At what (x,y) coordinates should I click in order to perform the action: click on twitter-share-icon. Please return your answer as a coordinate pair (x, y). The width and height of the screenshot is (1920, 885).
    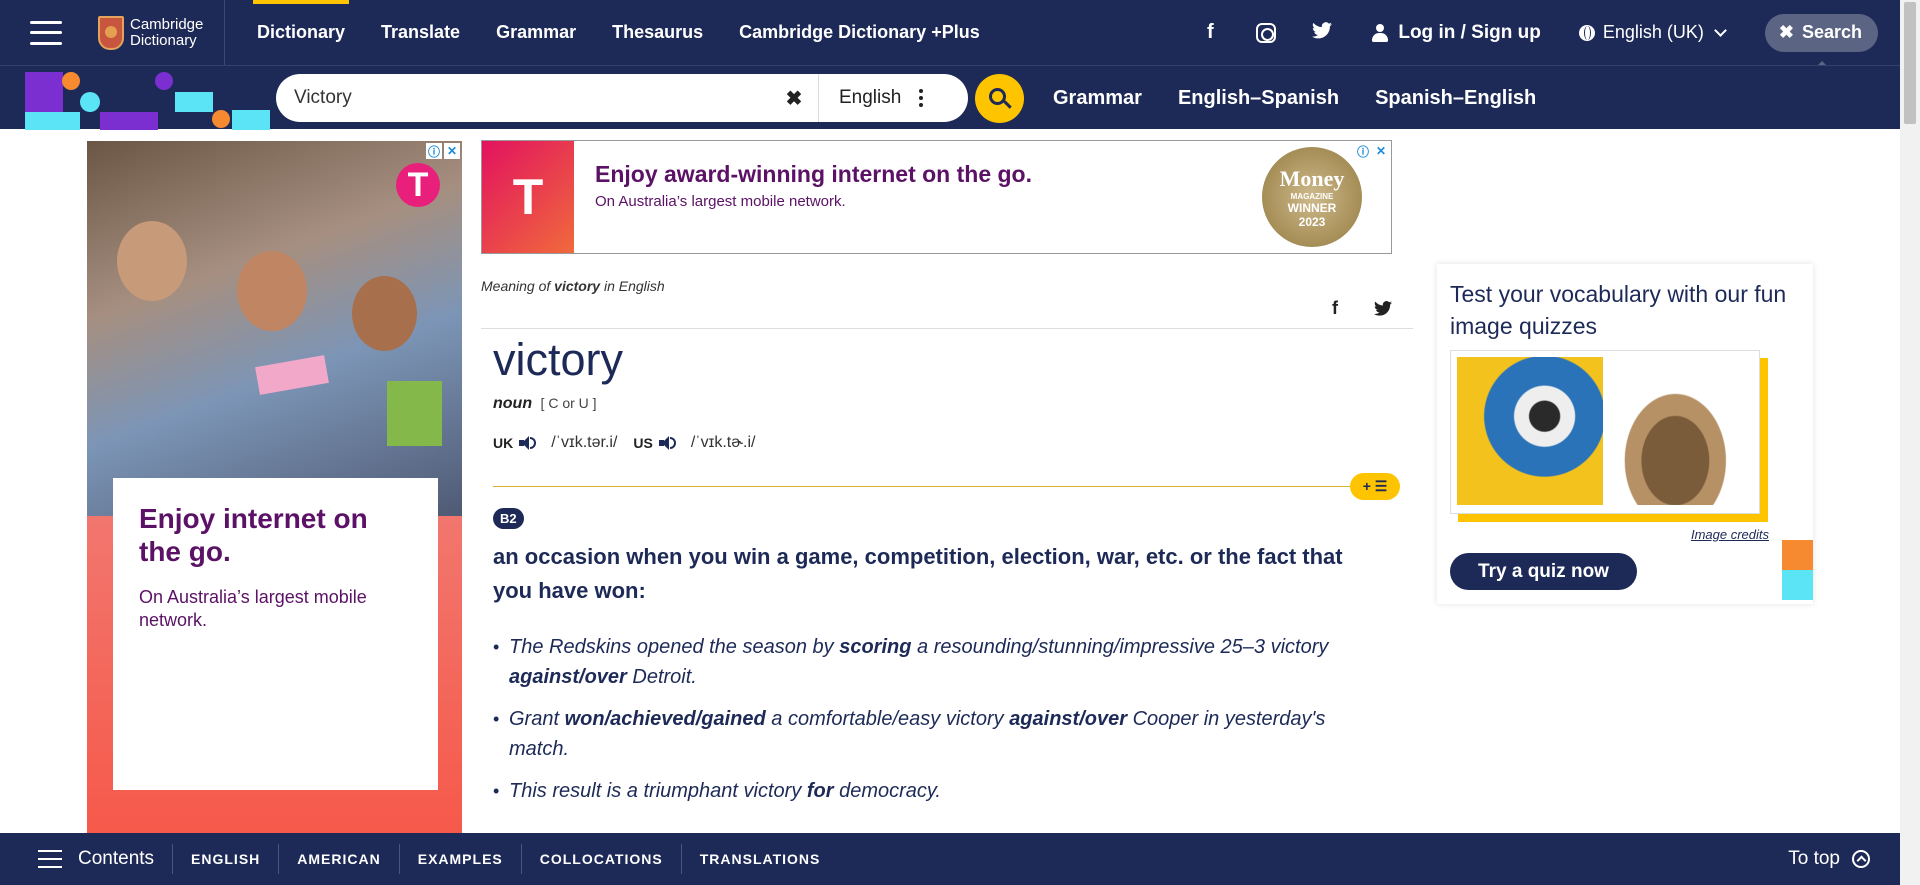
    Looking at the image, I should click on (1383, 310).